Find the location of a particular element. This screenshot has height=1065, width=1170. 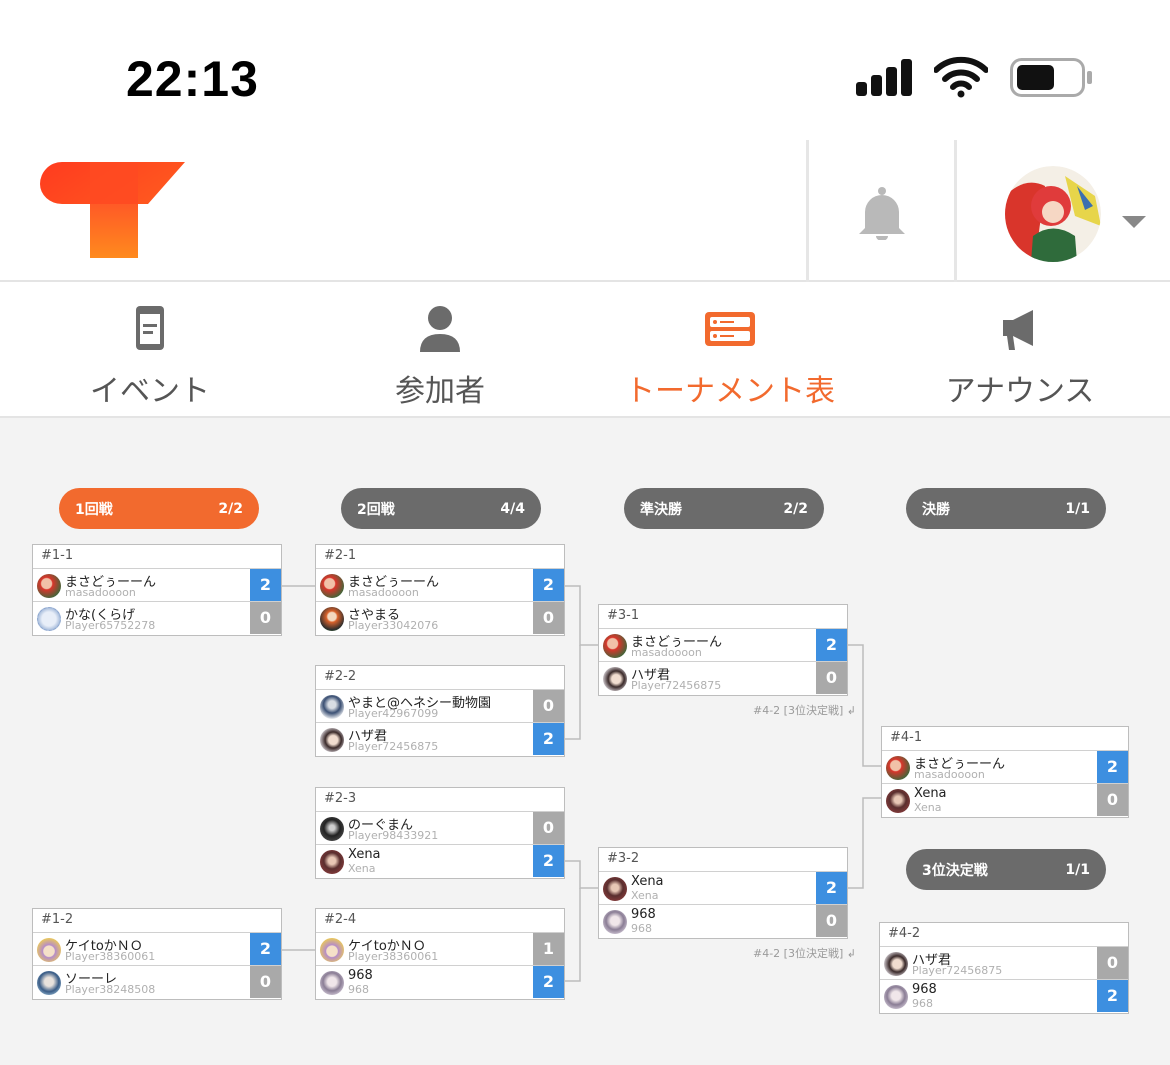

round-name: 準決勝 is located at coordinates (661, 509).